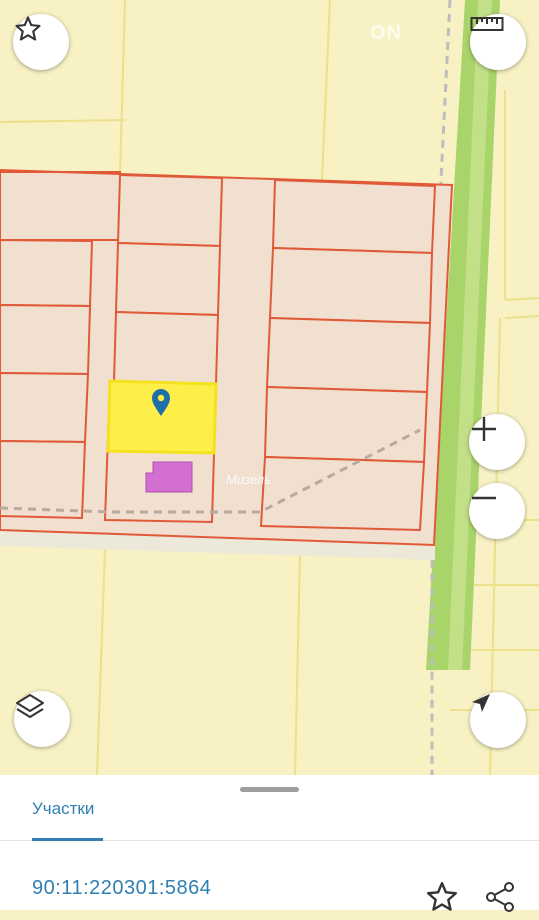 This screenshot has width=539, height=920. Describe the element at coordinates (500, 900) in the screenshot. I see `share-icon` at that location.